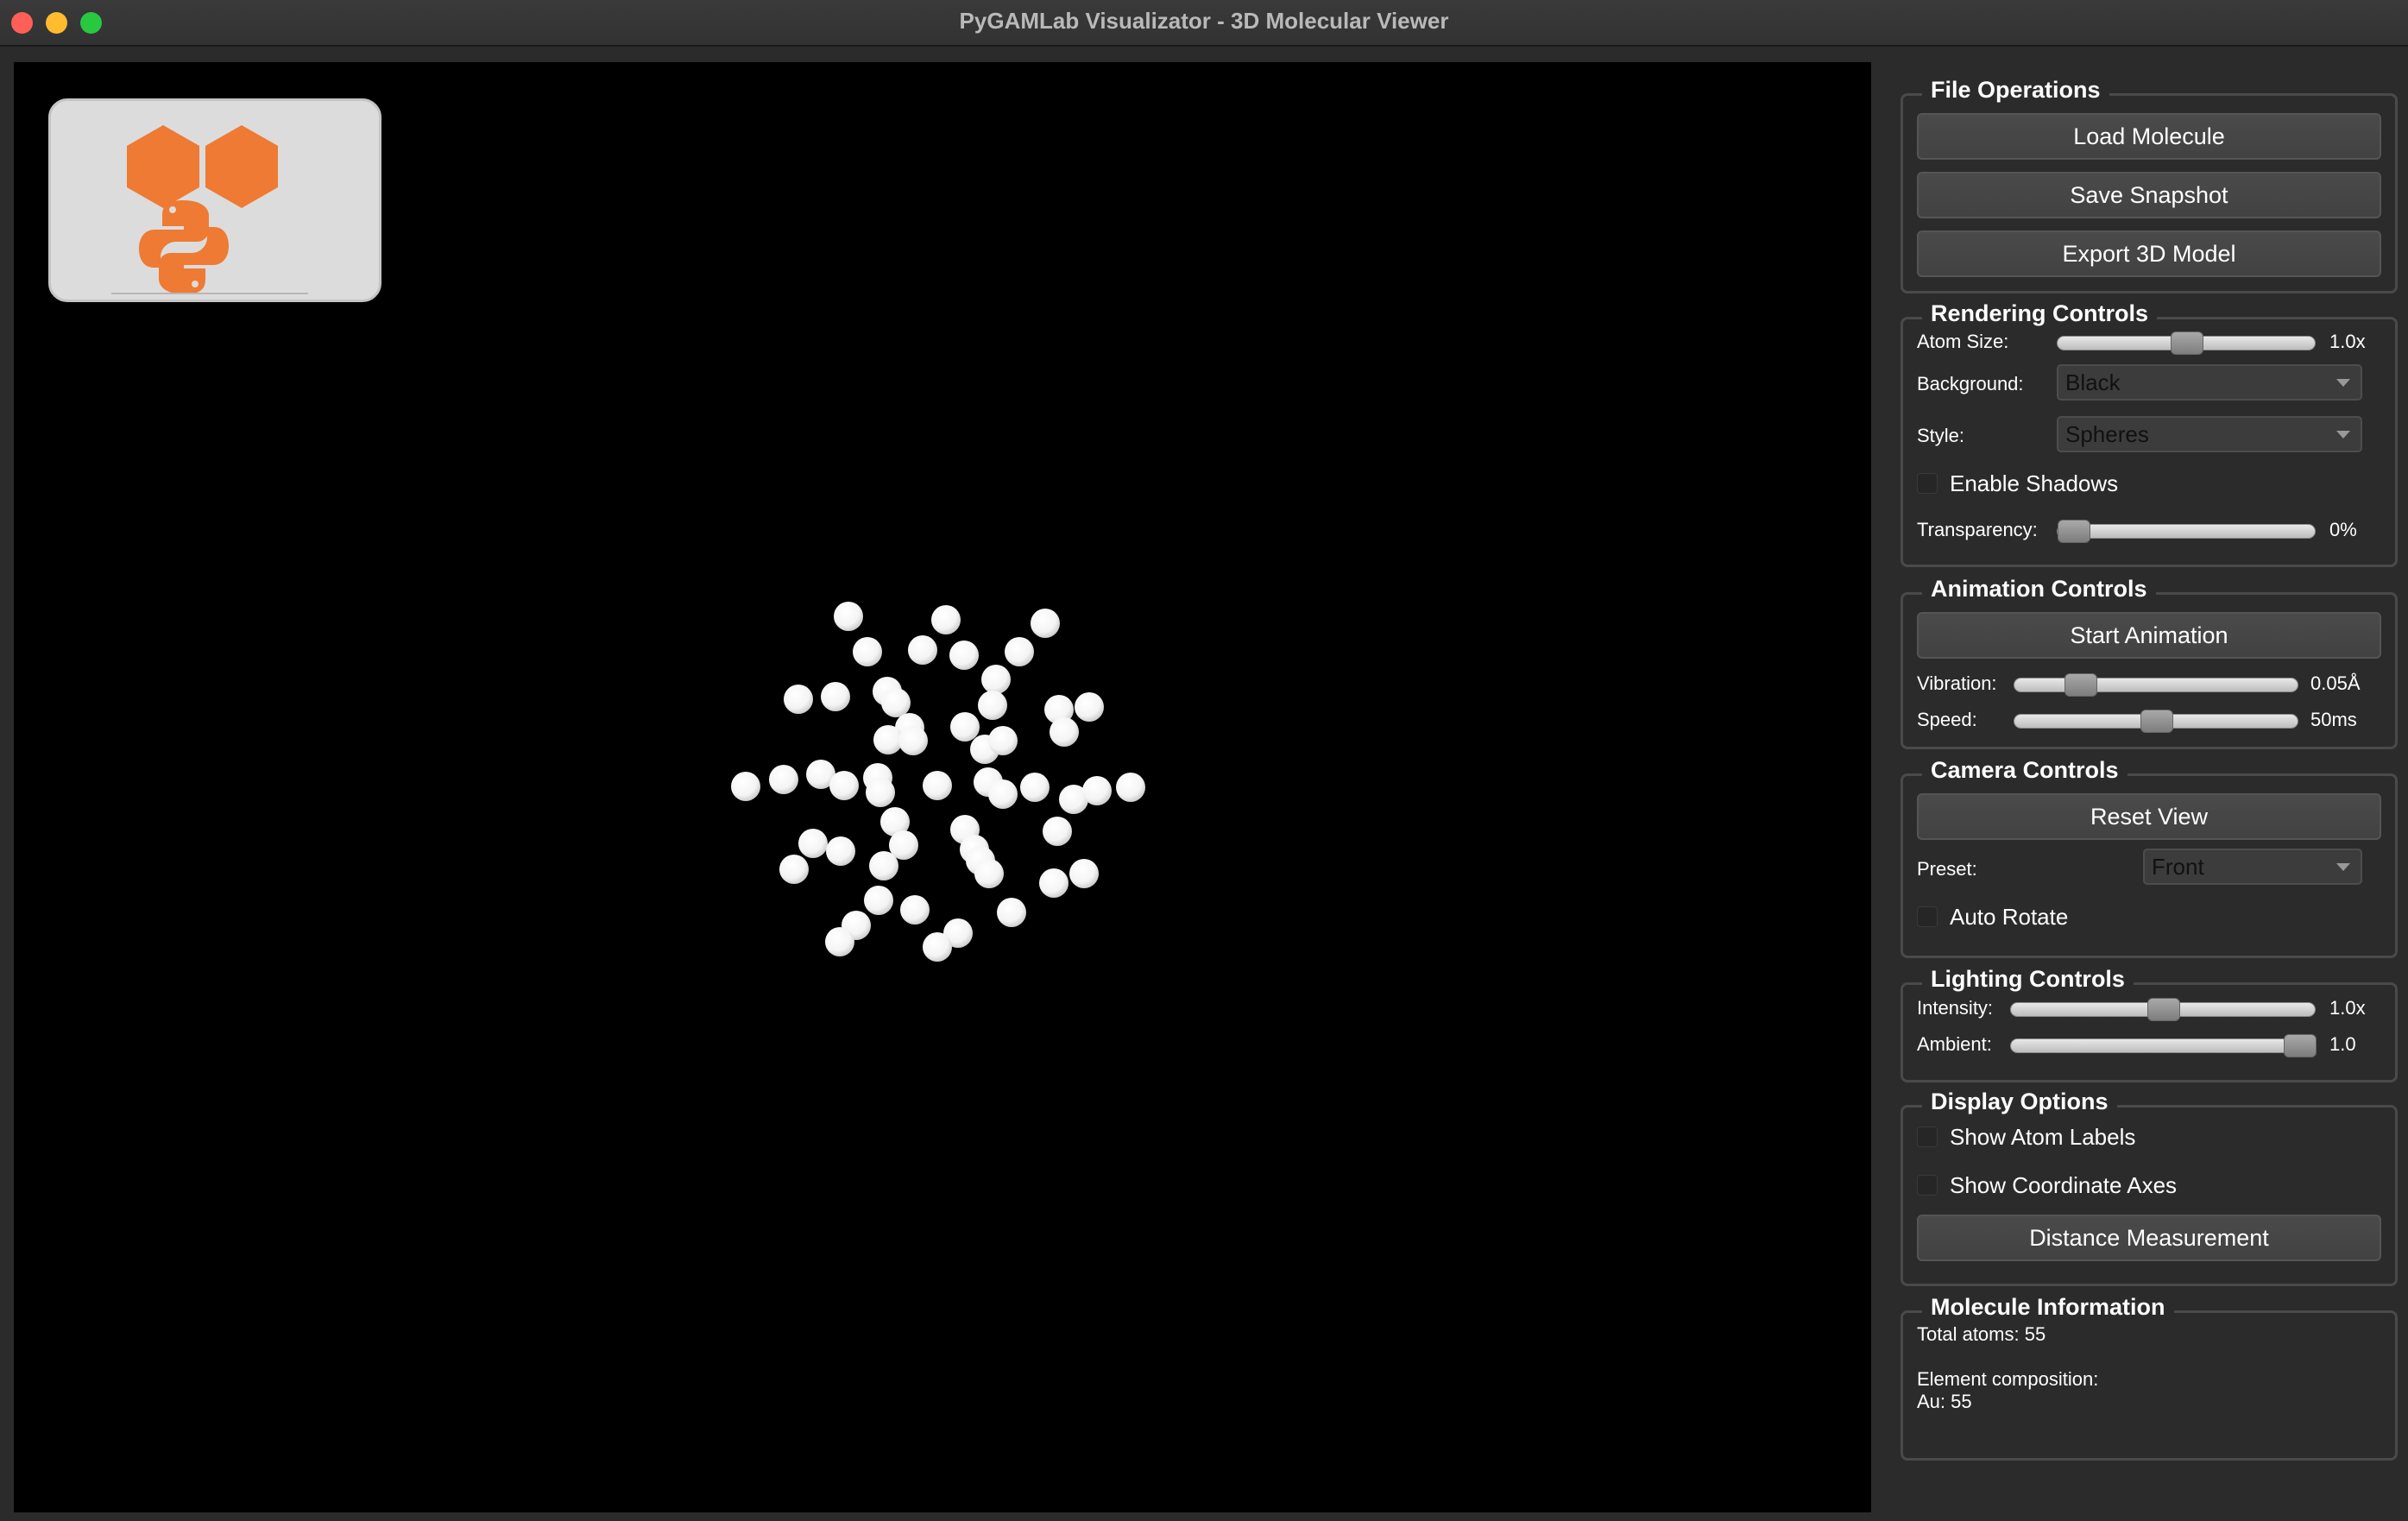  What do you see at coordinates (1927, 1185) in the screenshot?
I see `show-coordinate-axes-checkbox` at bounding box center [1927, 1185].